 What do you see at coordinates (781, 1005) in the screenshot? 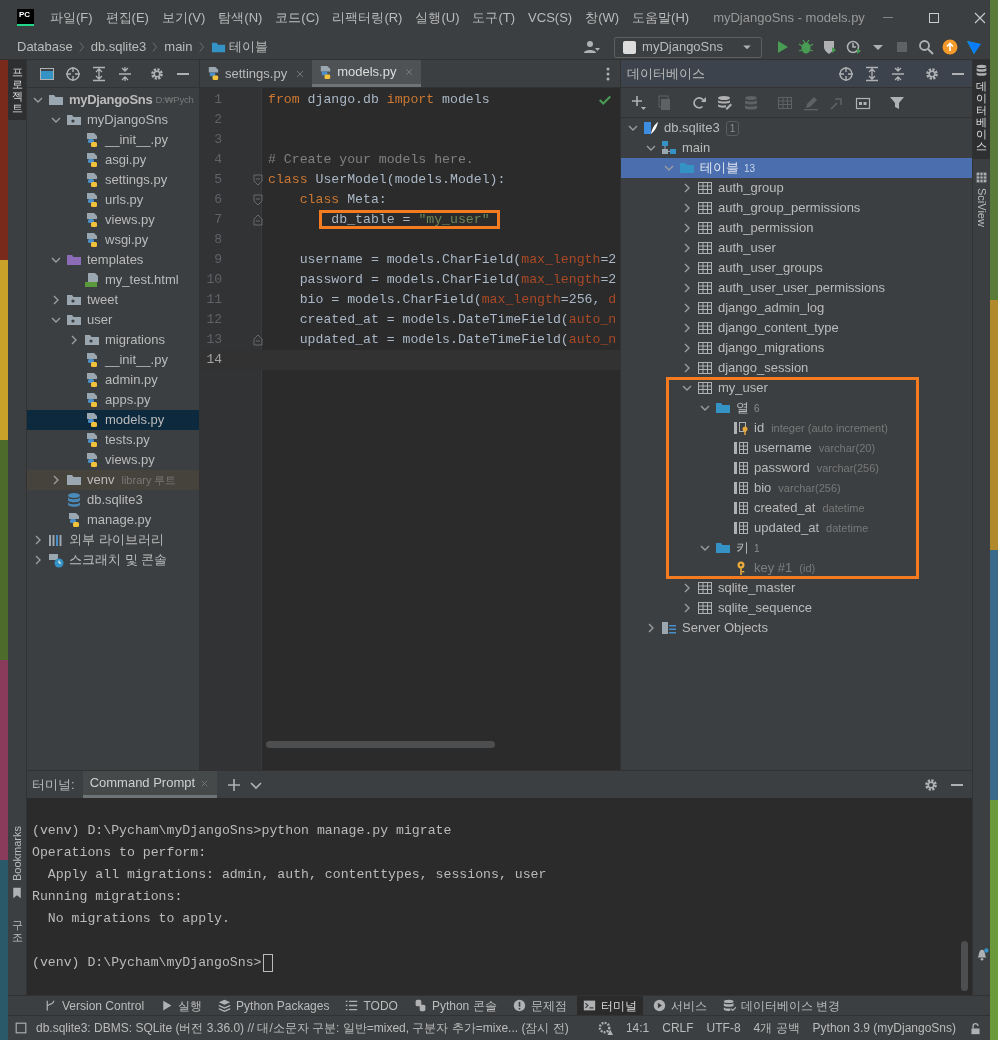
I see `tool-window-tab: 데이터베이스 변경` at bounding box center [781, 1005].